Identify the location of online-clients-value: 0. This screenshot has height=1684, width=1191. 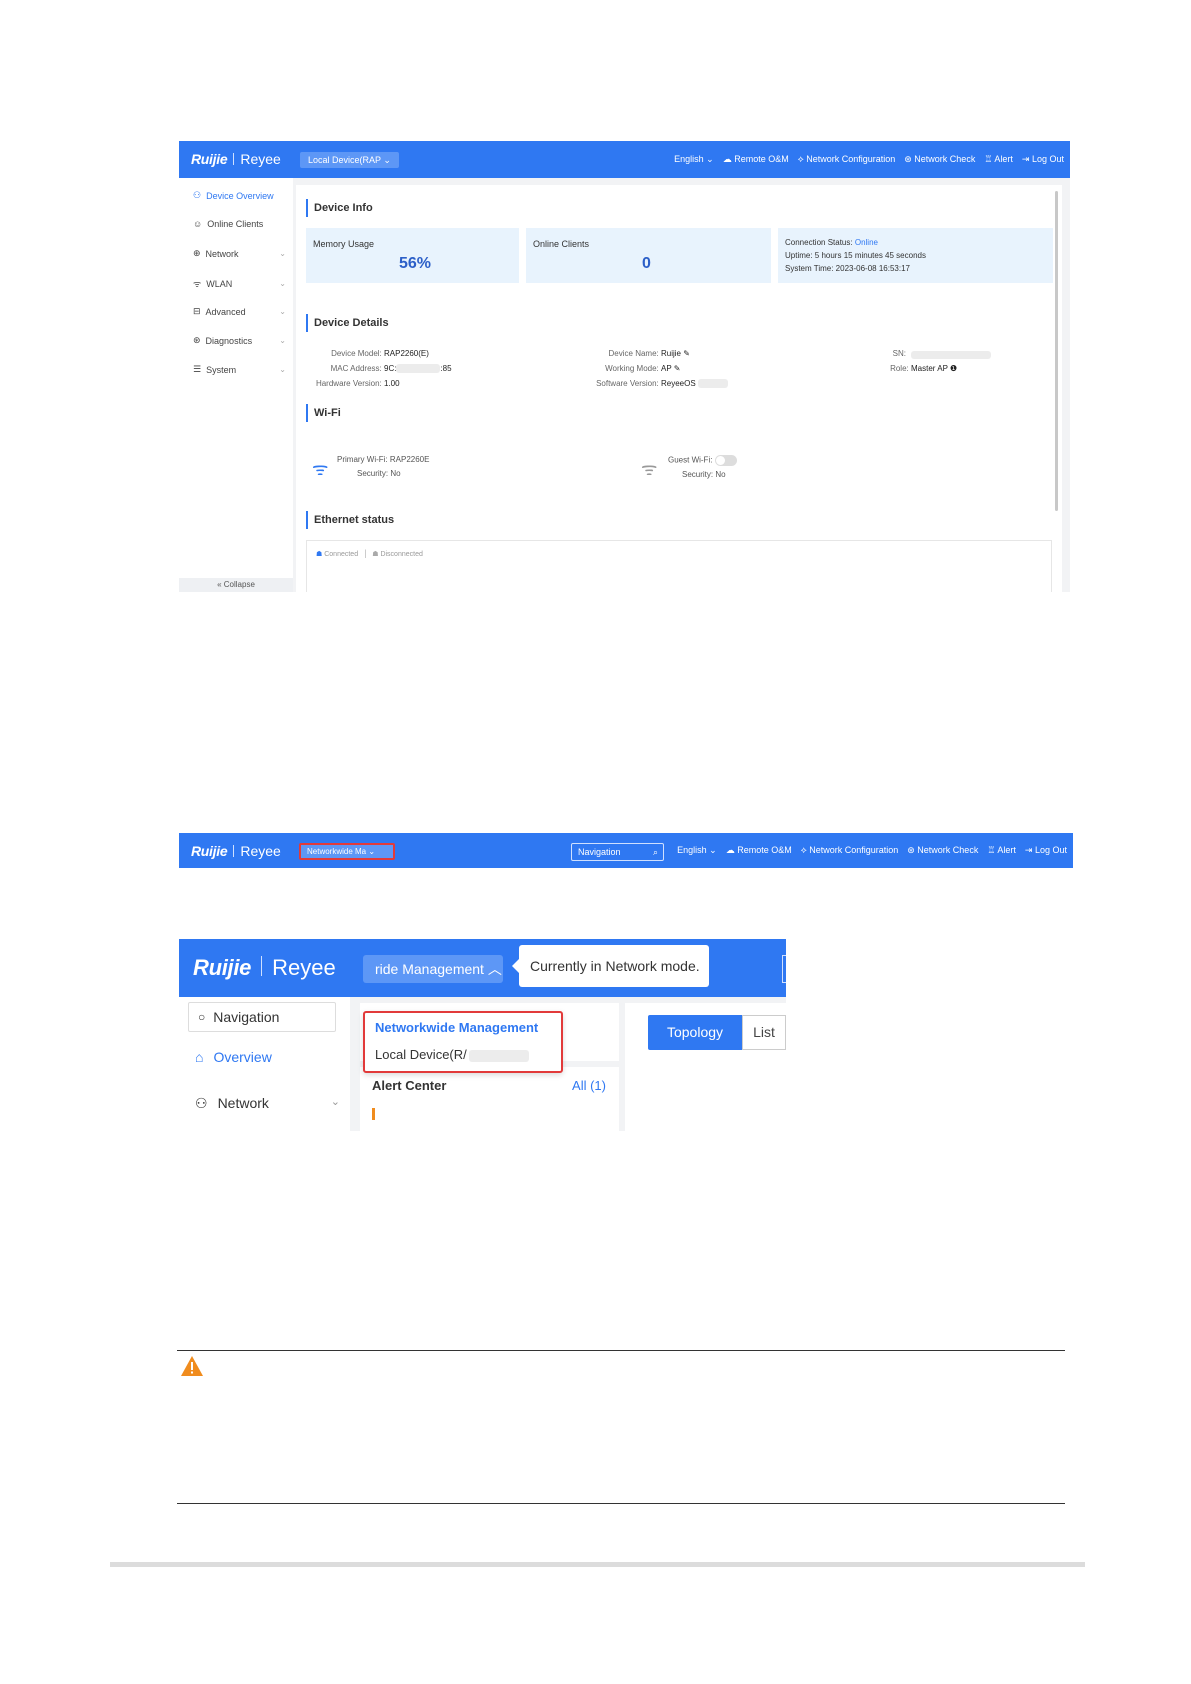
(646, 263).